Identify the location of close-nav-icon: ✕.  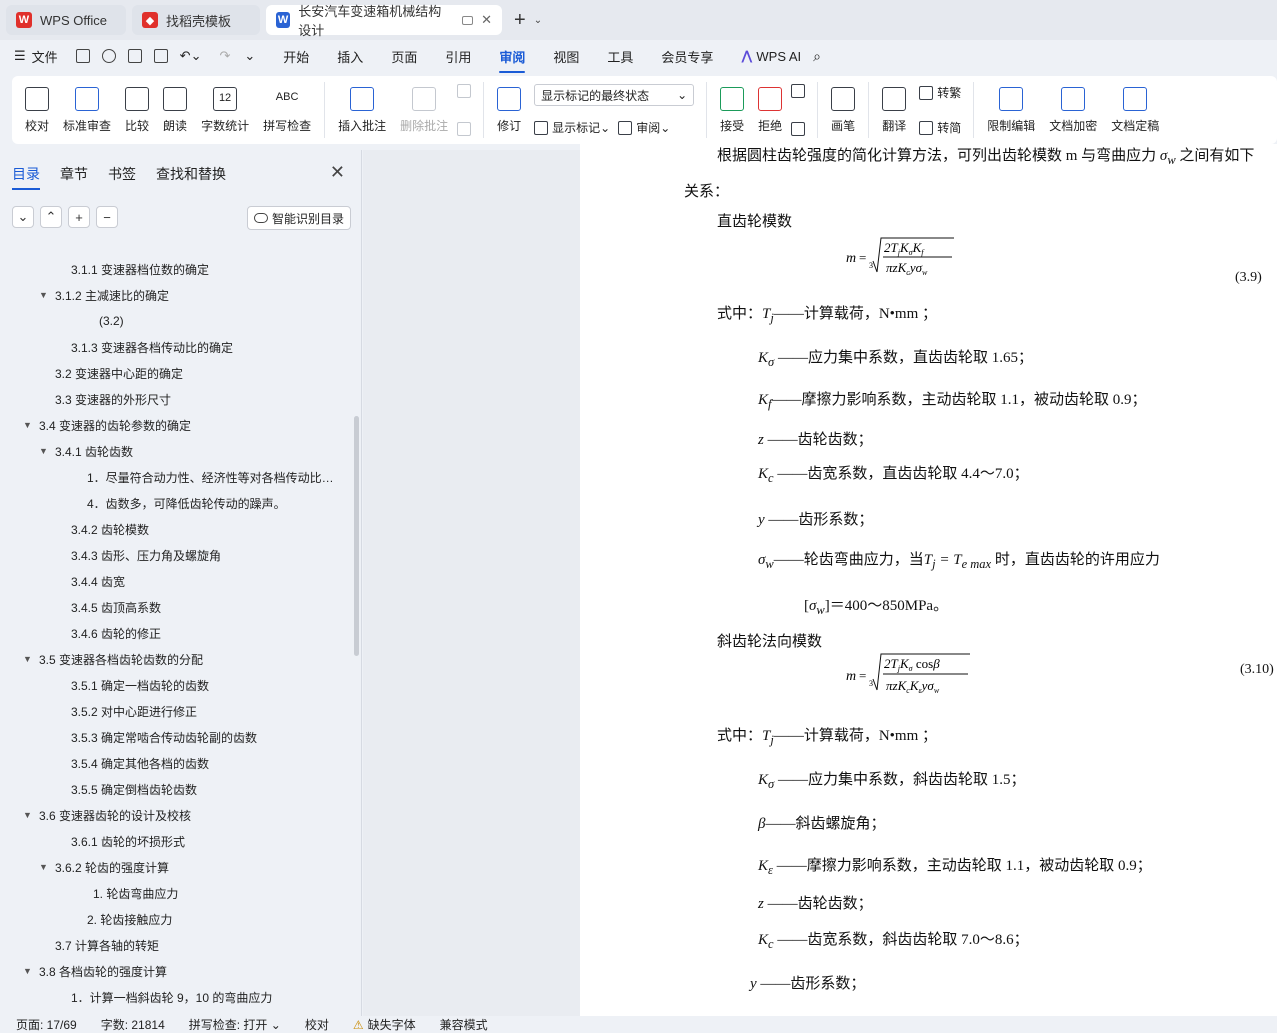
(337, 172).